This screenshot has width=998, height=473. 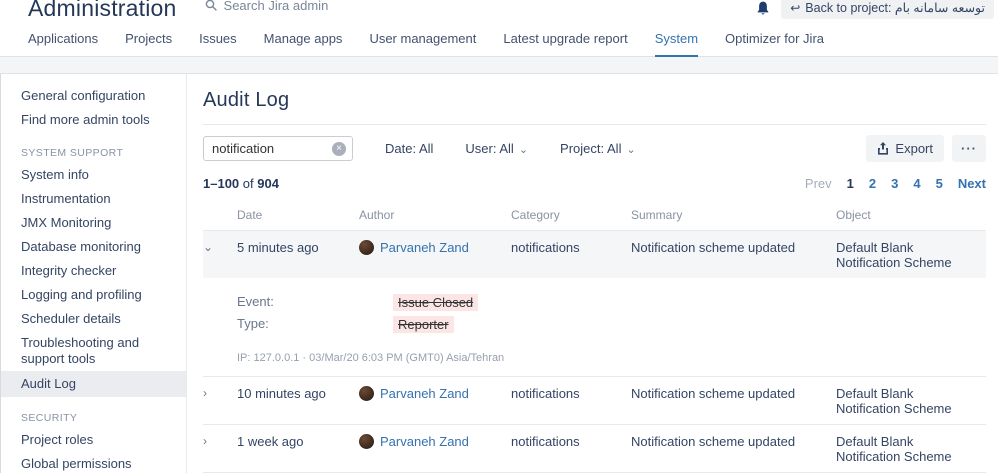 What do you see at coordinates (148, 39) in the screenshot?
I see `tab-projects: Projects` at bounding box center [148, 39].